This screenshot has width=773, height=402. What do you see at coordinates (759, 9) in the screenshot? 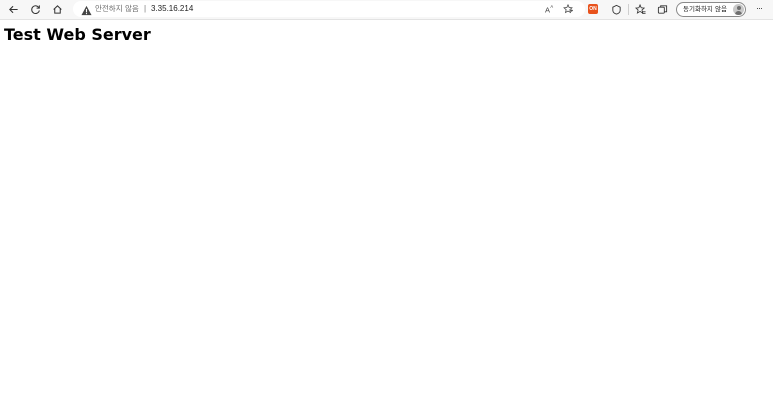
I see `more-menu-icon: ···` at bounding box center [759, 9].